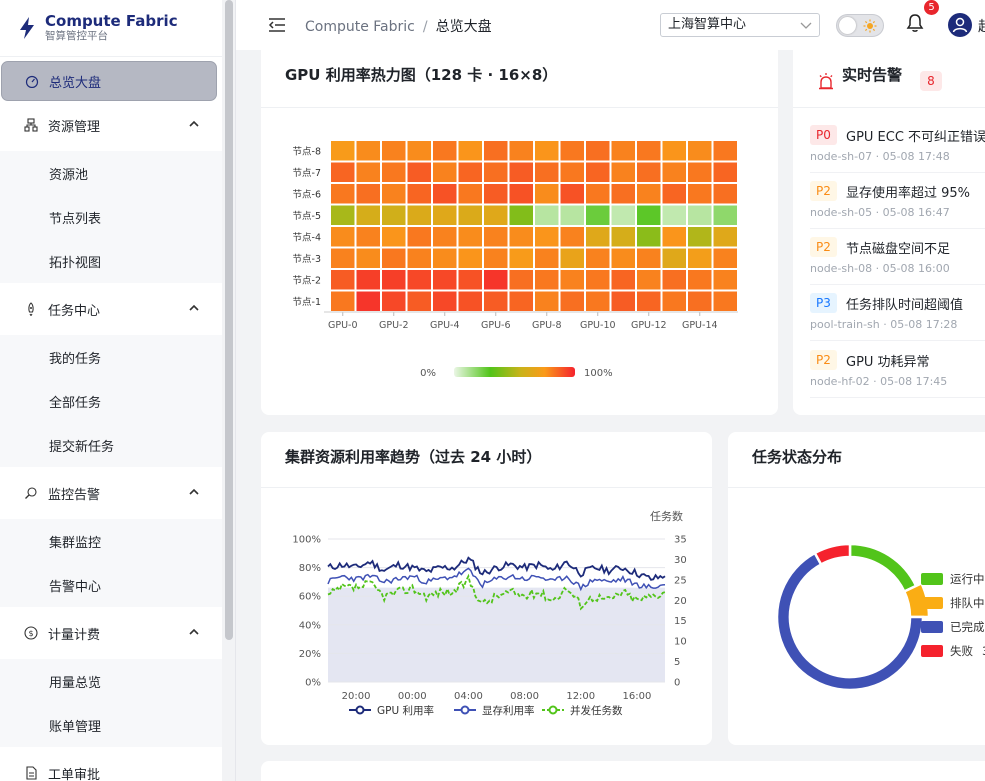 The image size is (985, 781). What do you see at coordinates (391, 710) in the screenshot?
I see `trend-legend-item: GPU 利用率` at bounding box center [391, 710].